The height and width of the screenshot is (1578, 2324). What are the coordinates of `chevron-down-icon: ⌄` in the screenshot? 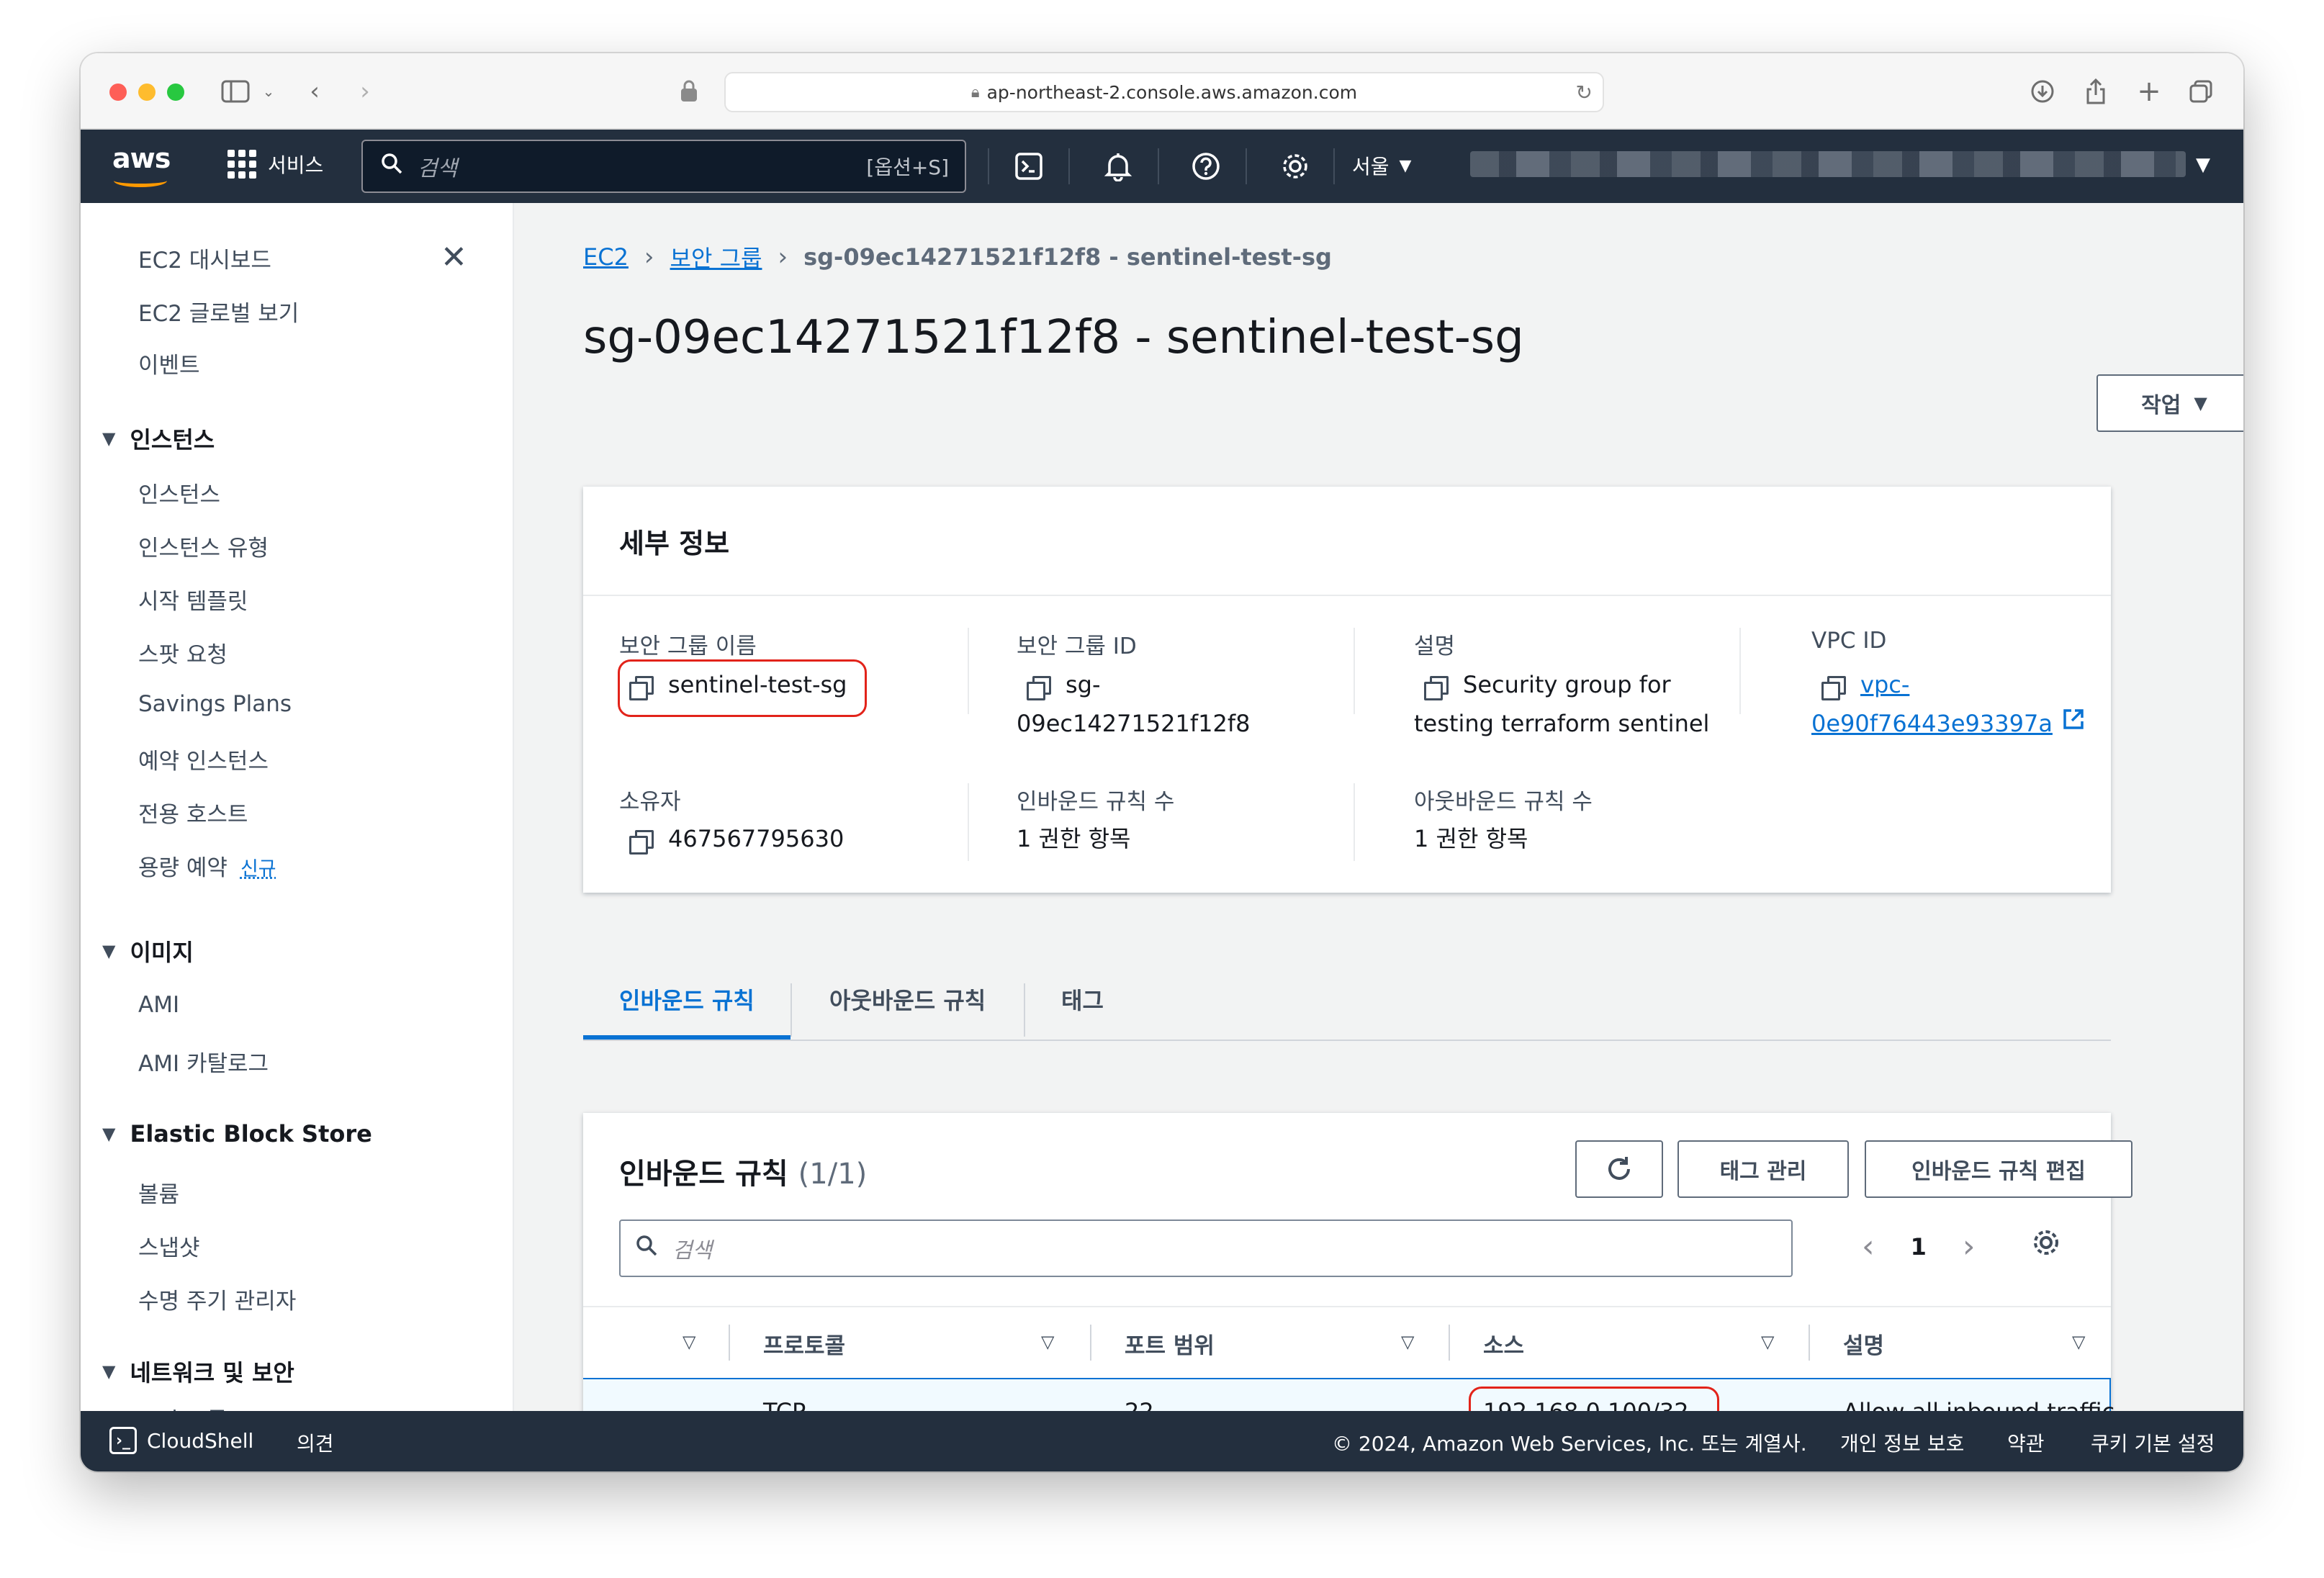 It's located at (269, 91).